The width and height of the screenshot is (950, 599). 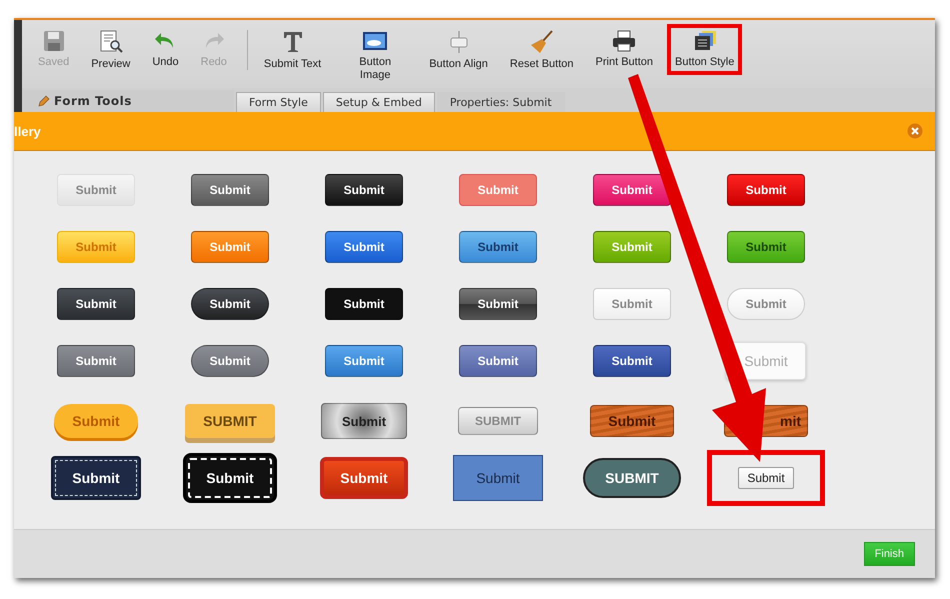 What do you see at coordinates (500, 102) in the screenshot?
I see `tab: Properties: Submit` at bounding box center [500, 102].